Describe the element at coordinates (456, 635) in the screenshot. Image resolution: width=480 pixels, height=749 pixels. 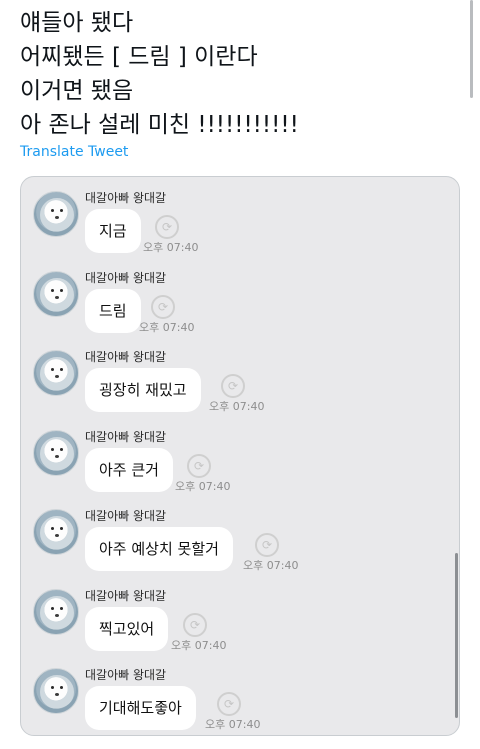
I see `chat-scrollbar` at that location.